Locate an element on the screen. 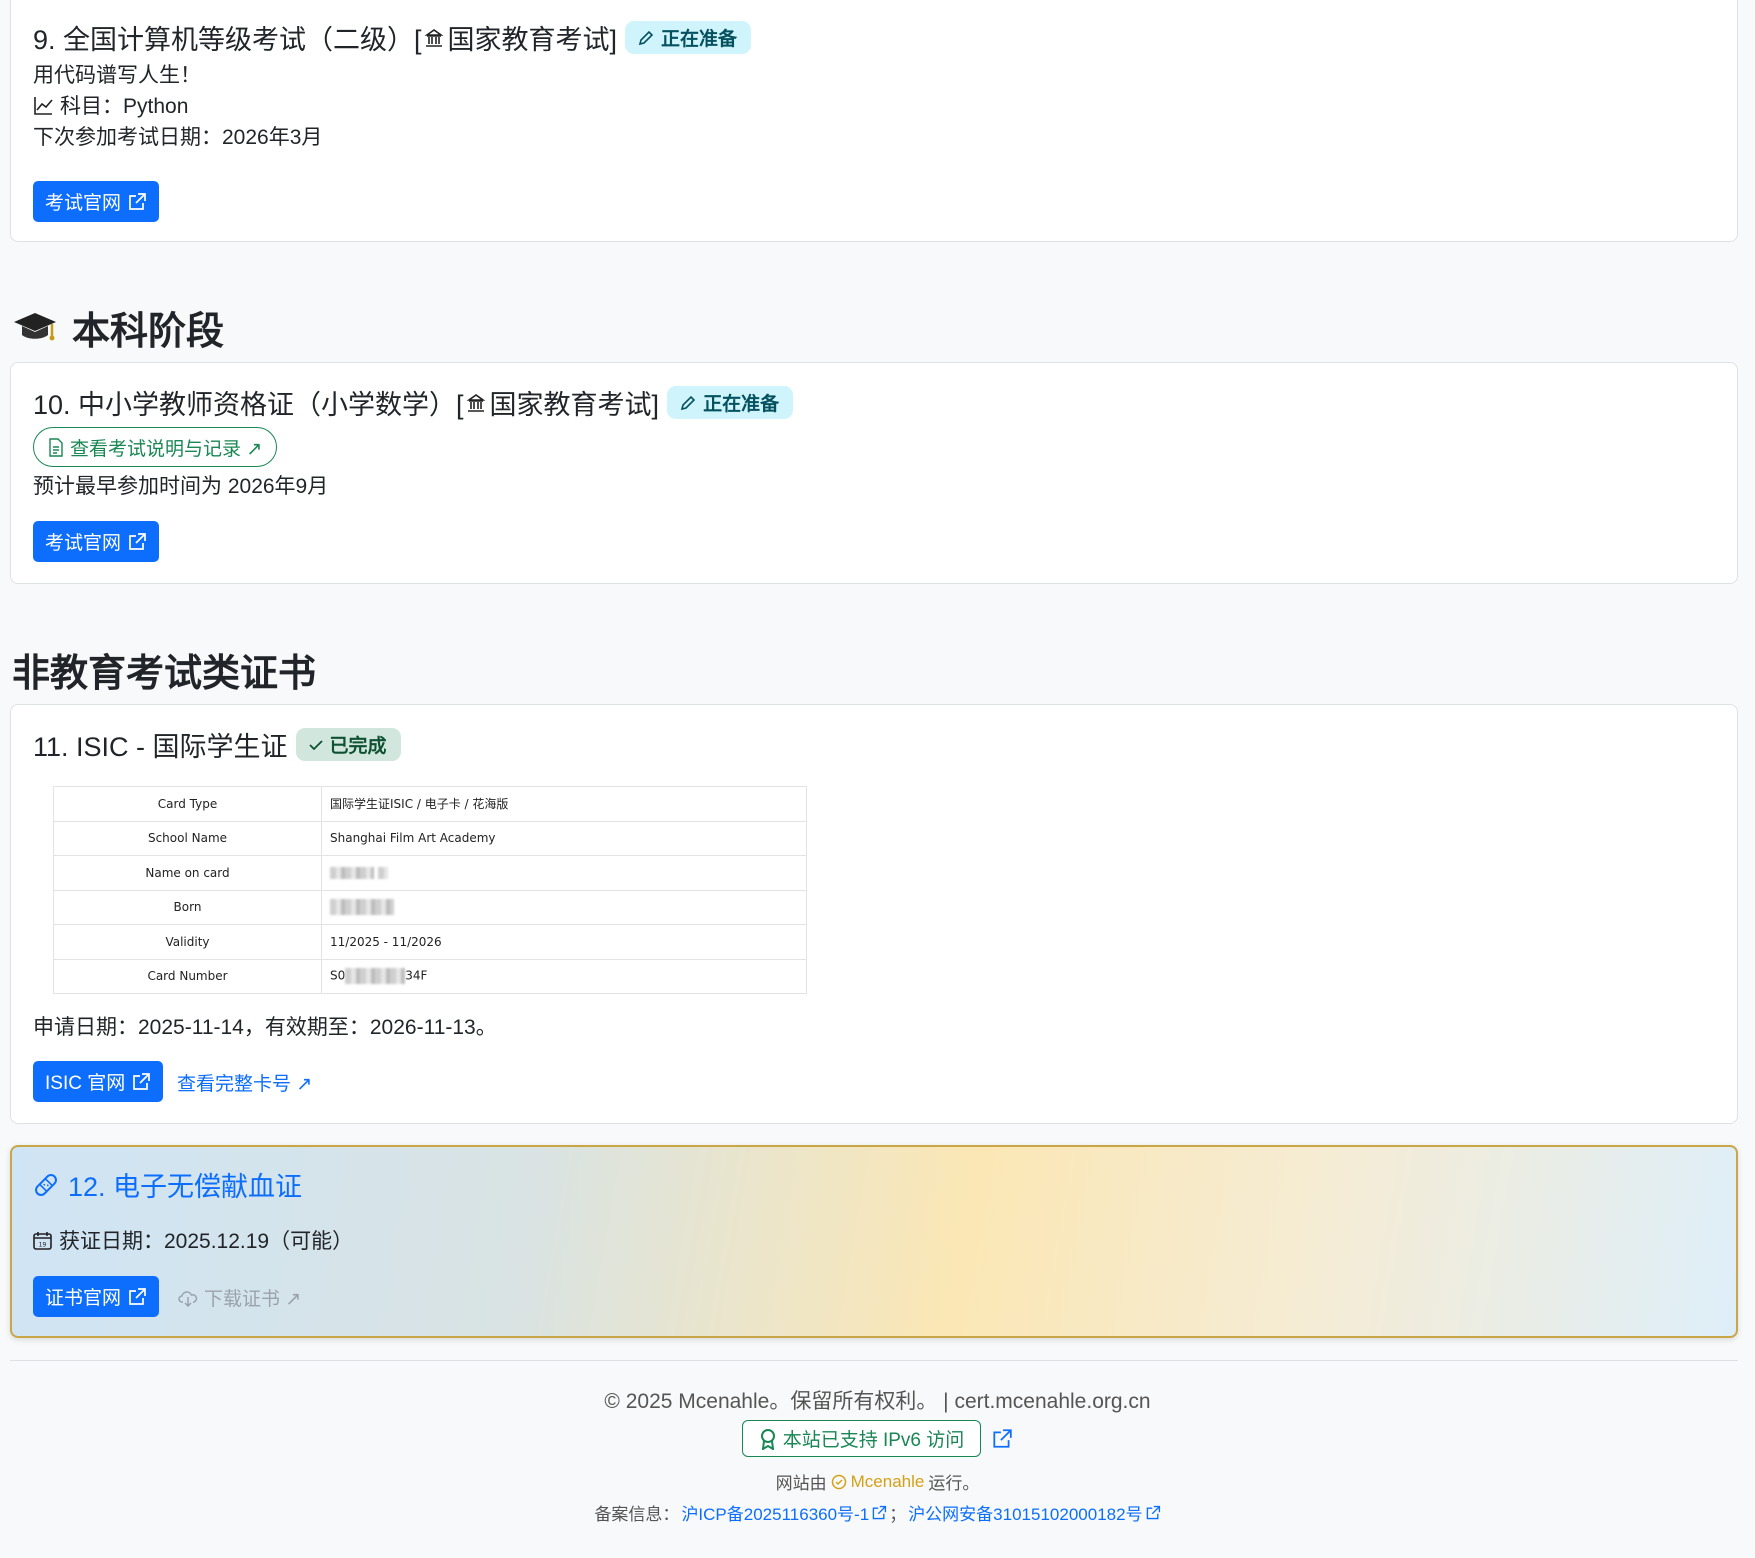  exam-record-link: 查看考试说明与记录 ↗ is located at coordinates (155, 447).